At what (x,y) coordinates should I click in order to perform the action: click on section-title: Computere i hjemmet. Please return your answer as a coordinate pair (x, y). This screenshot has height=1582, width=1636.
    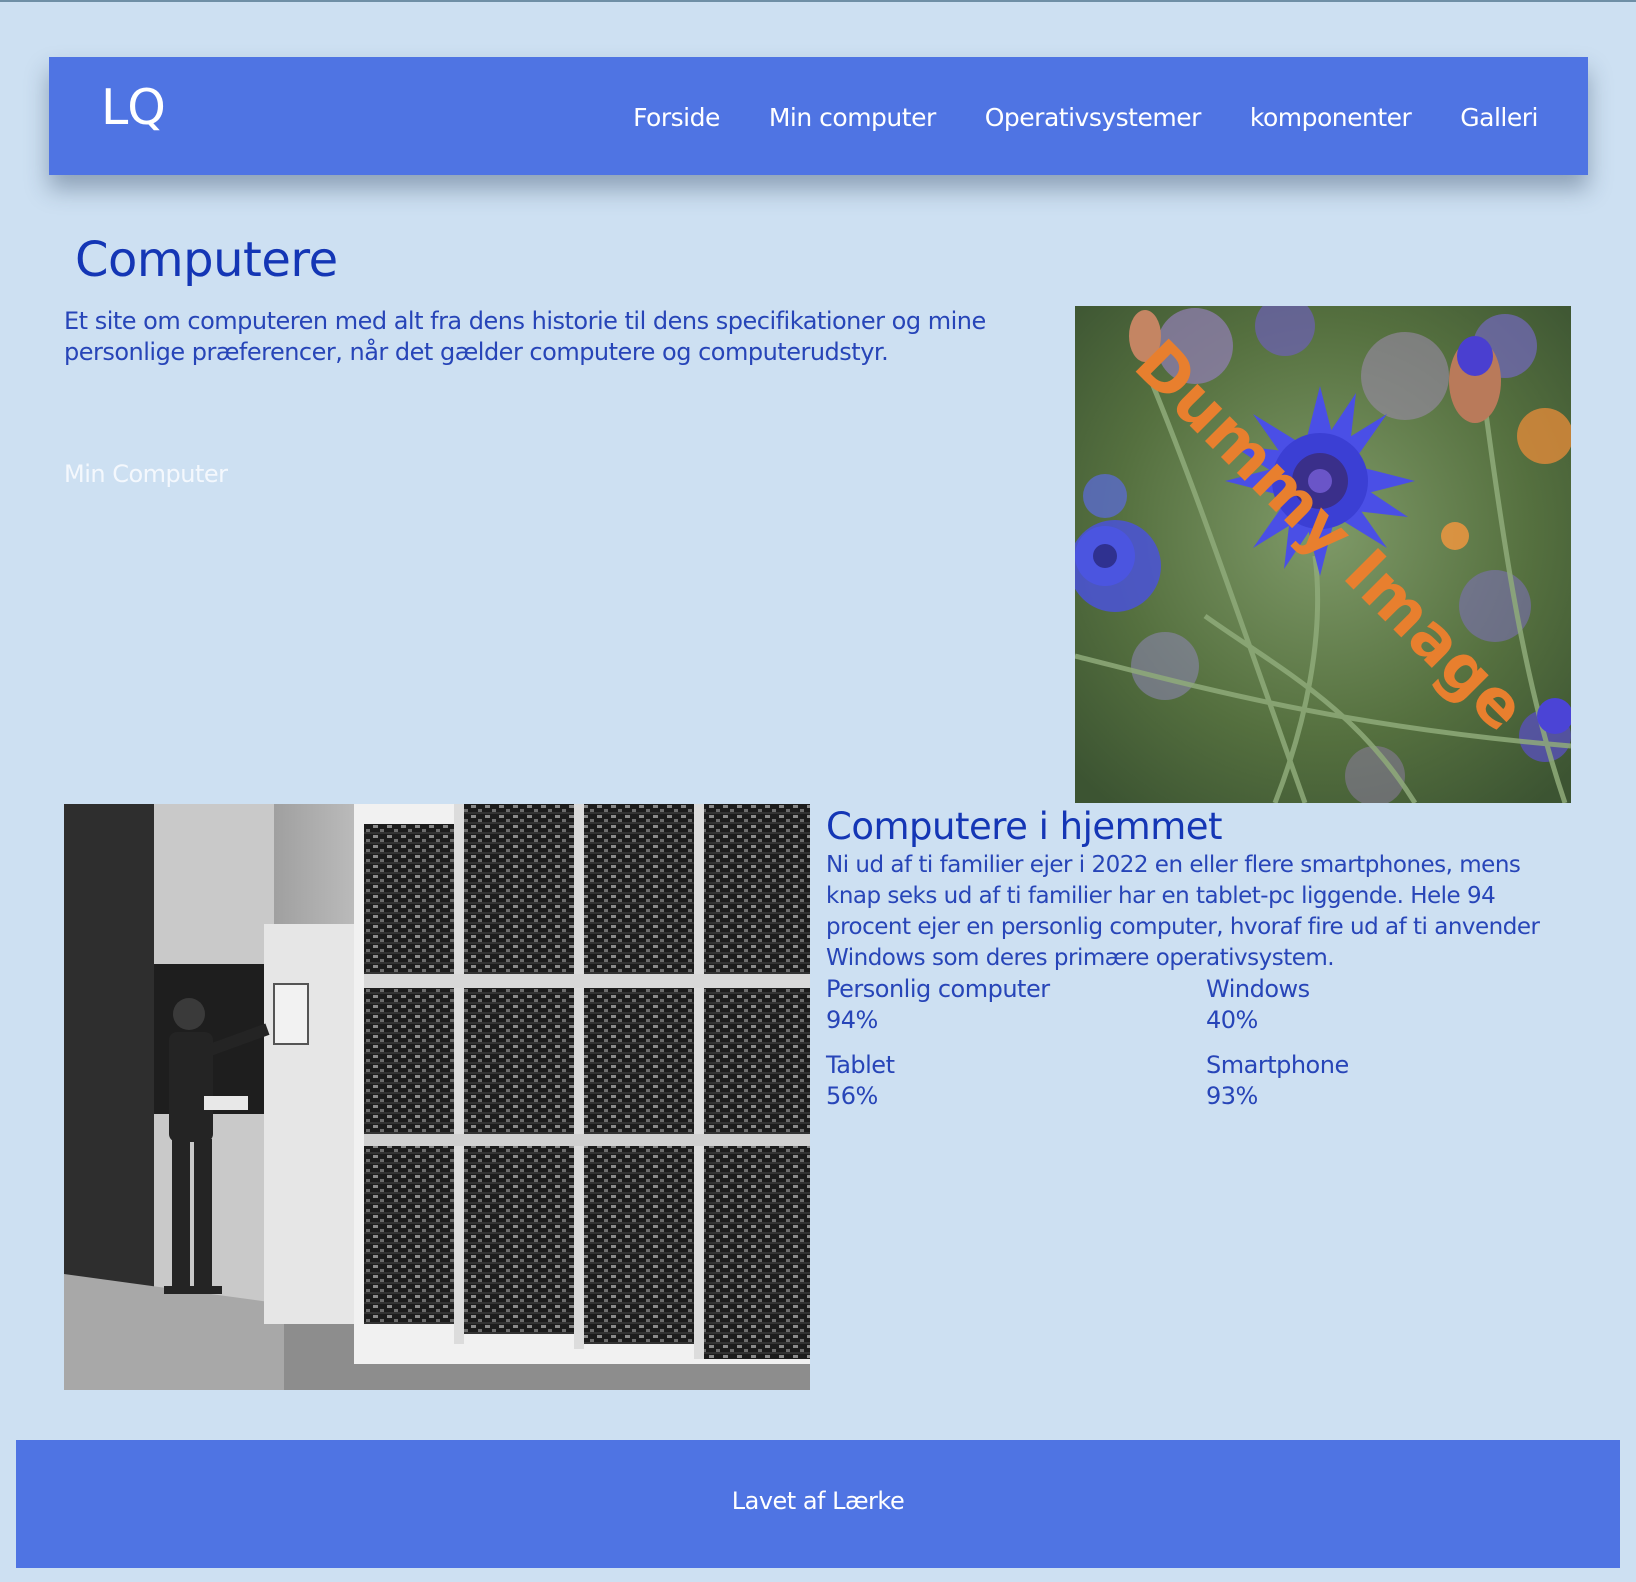
    Looking at the image, I should click on (1024, 826).